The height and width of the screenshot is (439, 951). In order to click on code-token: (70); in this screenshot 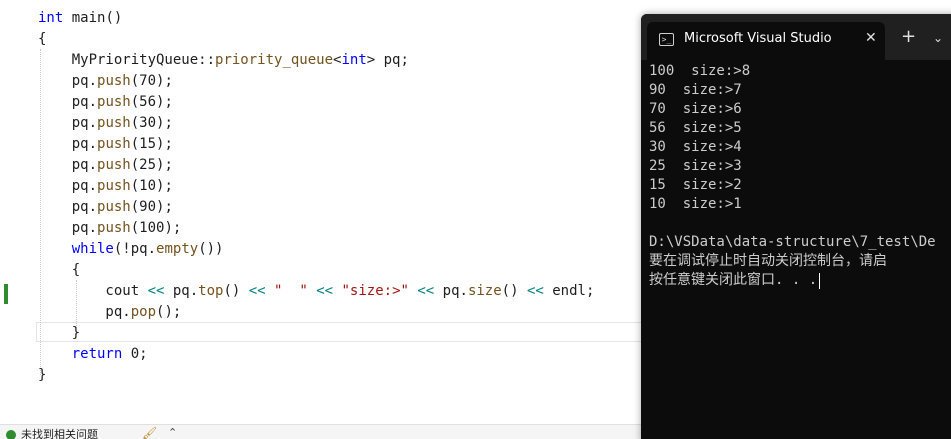, I will do `click(151, 81)`.